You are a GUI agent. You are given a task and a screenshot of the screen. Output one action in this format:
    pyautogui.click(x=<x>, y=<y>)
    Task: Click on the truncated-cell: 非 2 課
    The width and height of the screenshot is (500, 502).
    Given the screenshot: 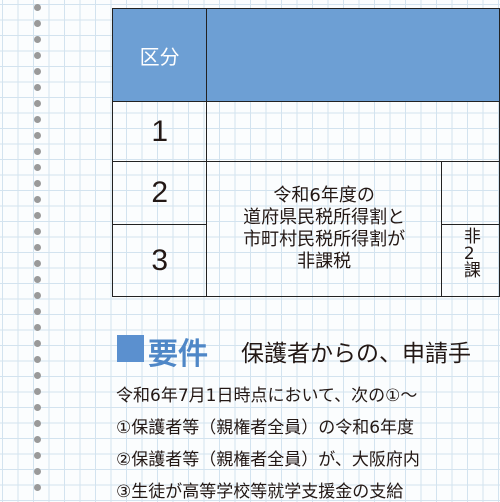 What is the action you would take?
    pyautogui.click(x=470, y=260)
    